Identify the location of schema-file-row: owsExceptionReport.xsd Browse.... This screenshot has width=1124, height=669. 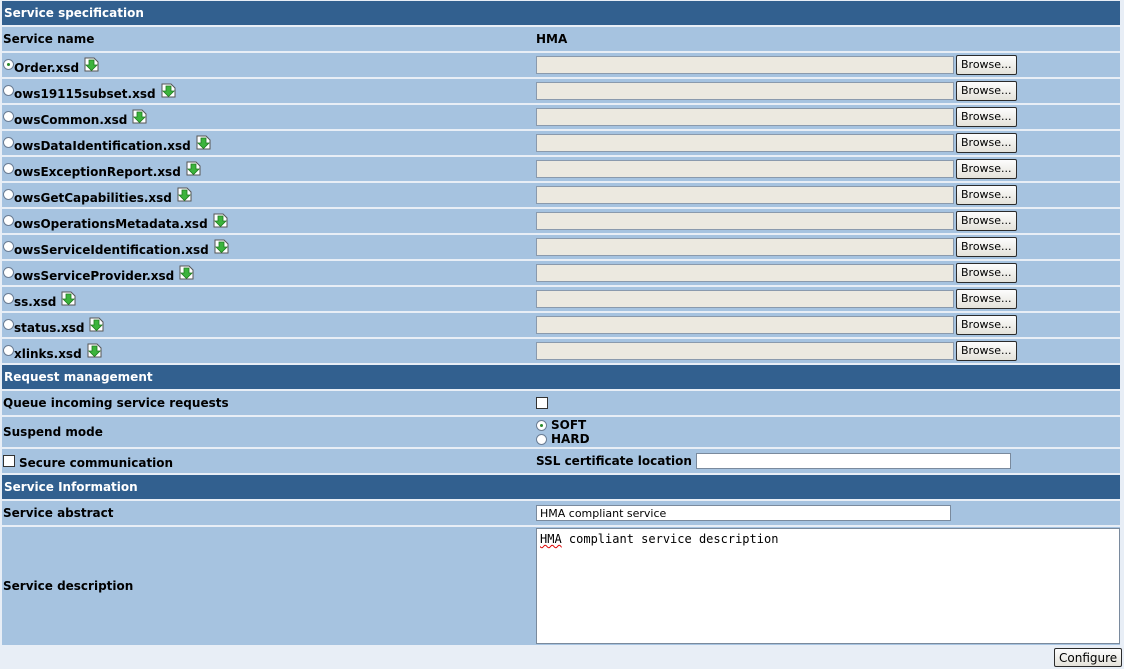
(561, 169).